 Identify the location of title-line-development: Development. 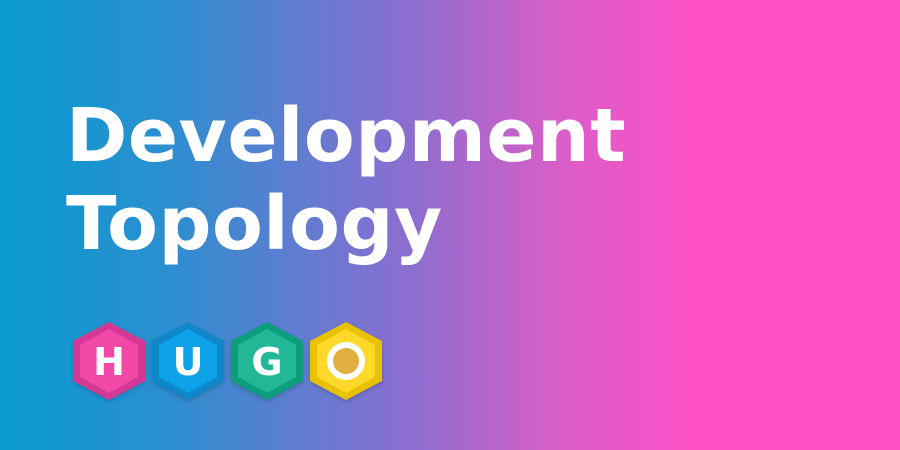
(346, 136).